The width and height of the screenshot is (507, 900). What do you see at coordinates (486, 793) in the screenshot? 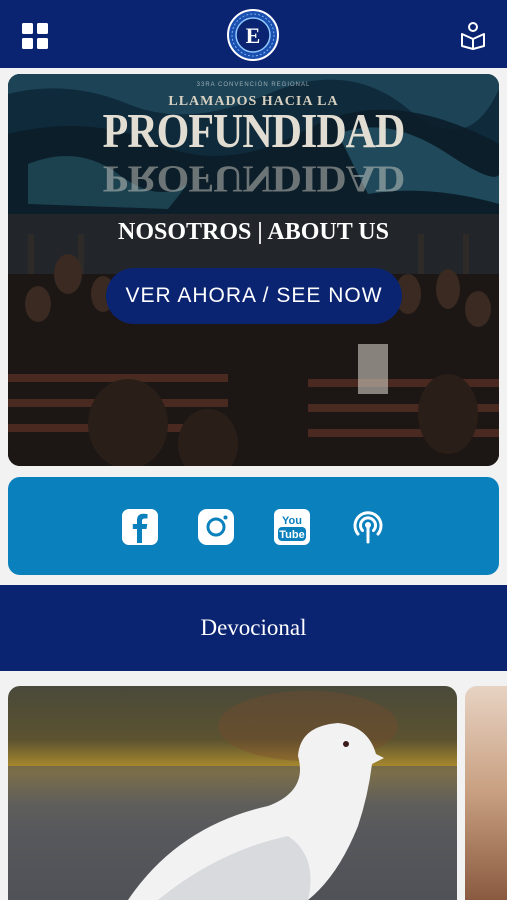
I see `devotional-card-next` at bounding box center [486, 793].